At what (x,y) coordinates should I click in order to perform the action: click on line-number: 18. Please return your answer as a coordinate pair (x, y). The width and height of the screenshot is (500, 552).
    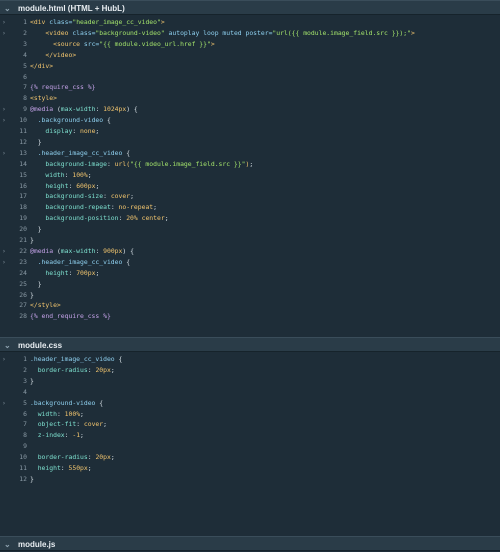
    Looking at the image, I should click on (23, 207).